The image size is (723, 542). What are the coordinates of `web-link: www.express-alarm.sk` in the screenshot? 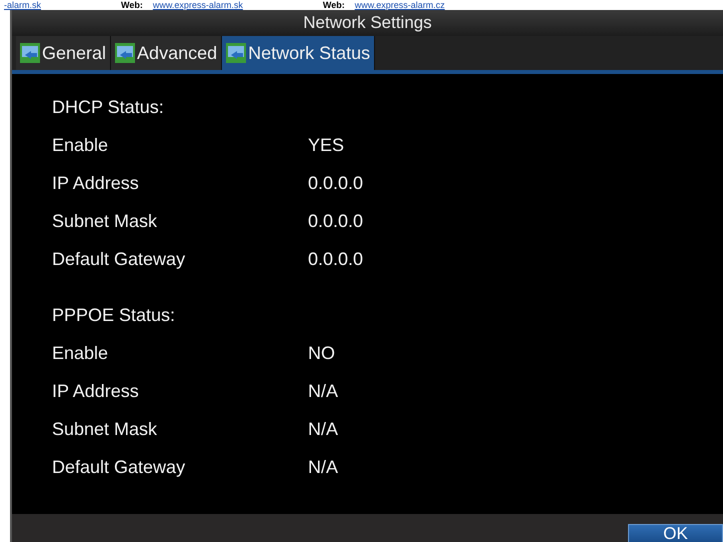 It's located at (197, 5).